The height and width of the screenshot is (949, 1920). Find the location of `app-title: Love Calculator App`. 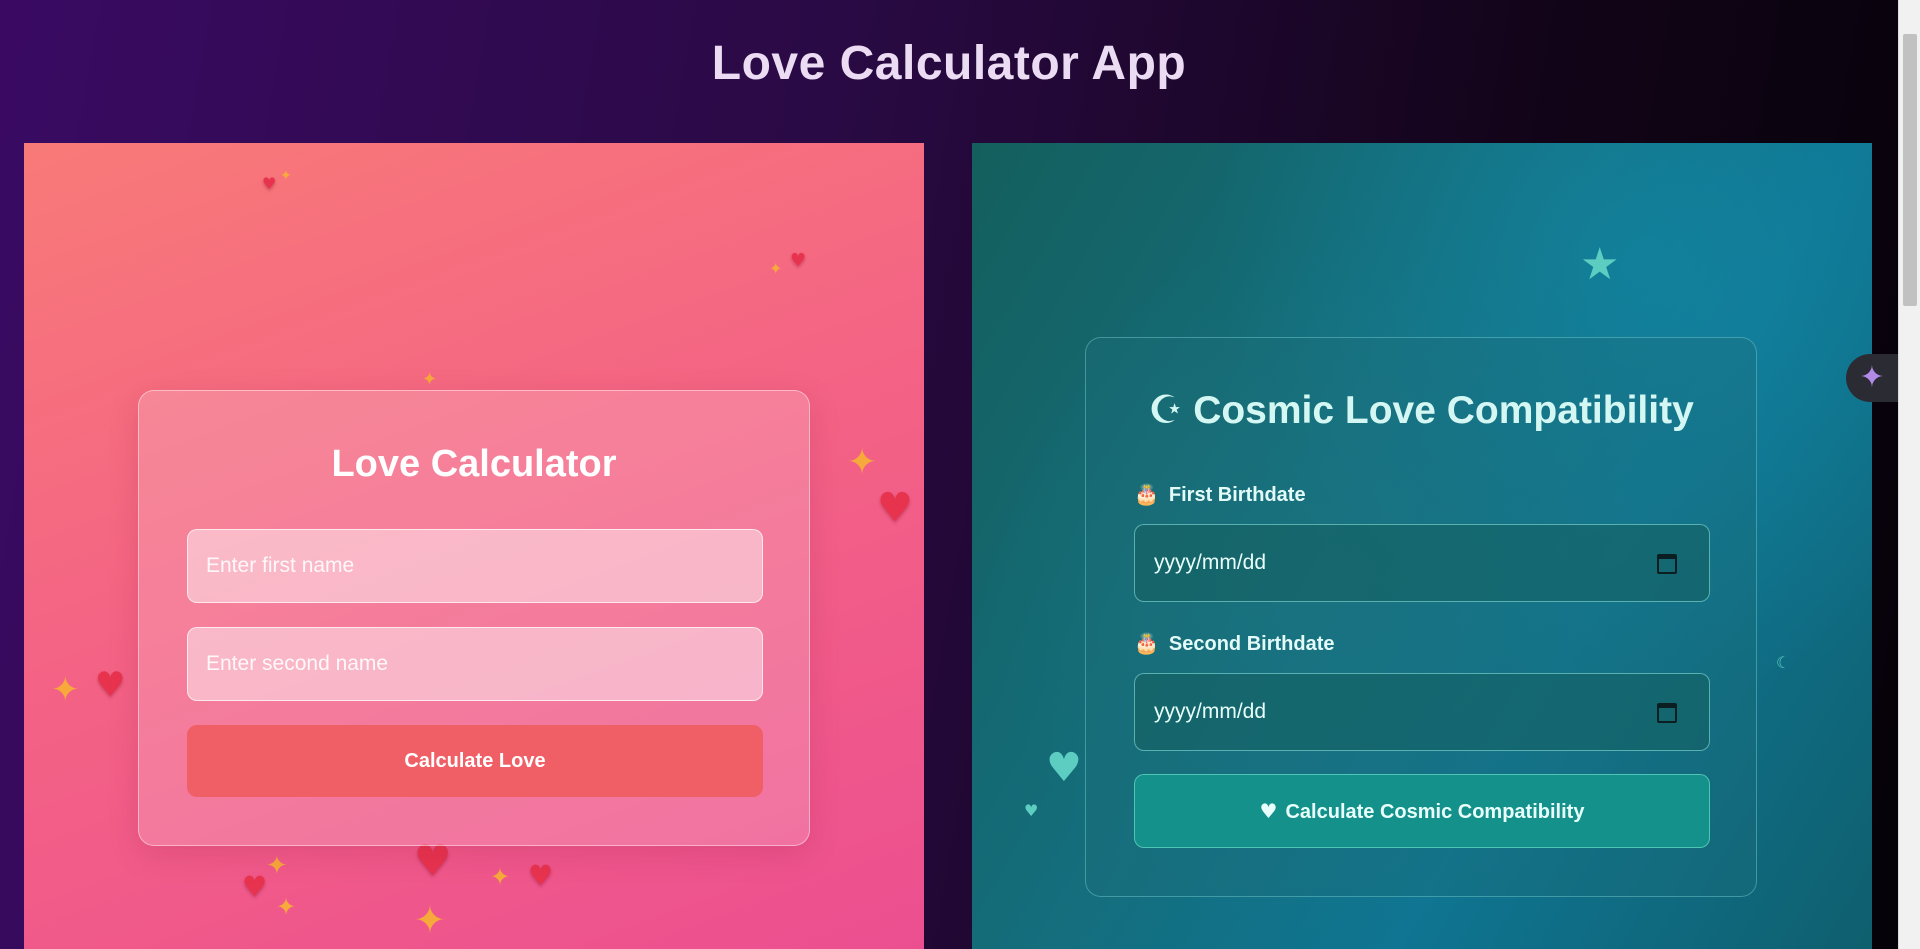

app-title: Love Calculator App is located at coordinates (949, 63).